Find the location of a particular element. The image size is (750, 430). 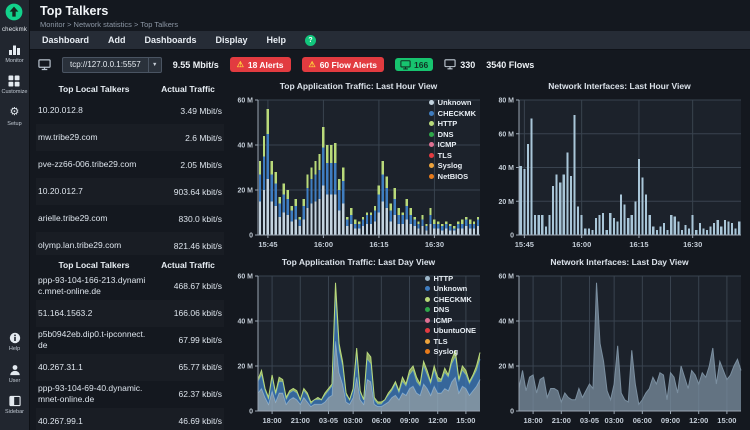

host-link: 40.267.99.1 is located at coordinates (95, 421).